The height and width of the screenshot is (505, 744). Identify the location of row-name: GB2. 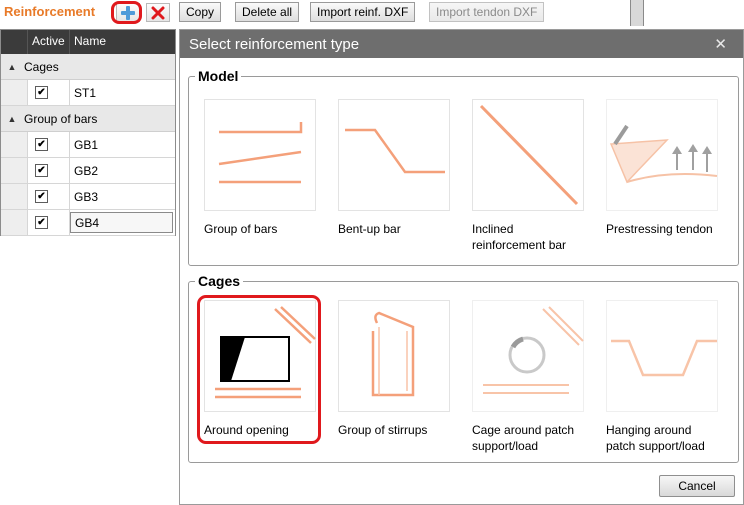
(86, 170).